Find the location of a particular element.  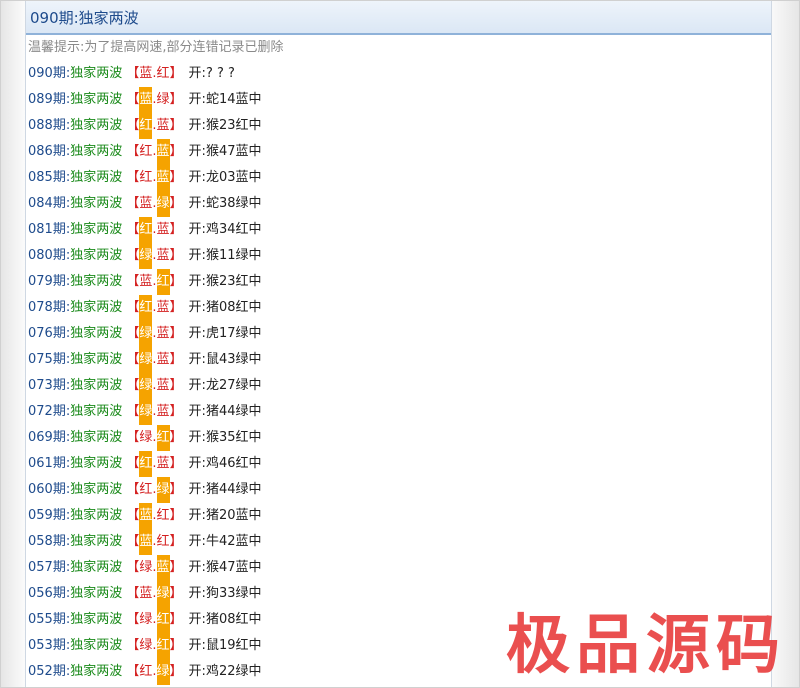

issue-number: 053期: is located at coordinates (49, 645).